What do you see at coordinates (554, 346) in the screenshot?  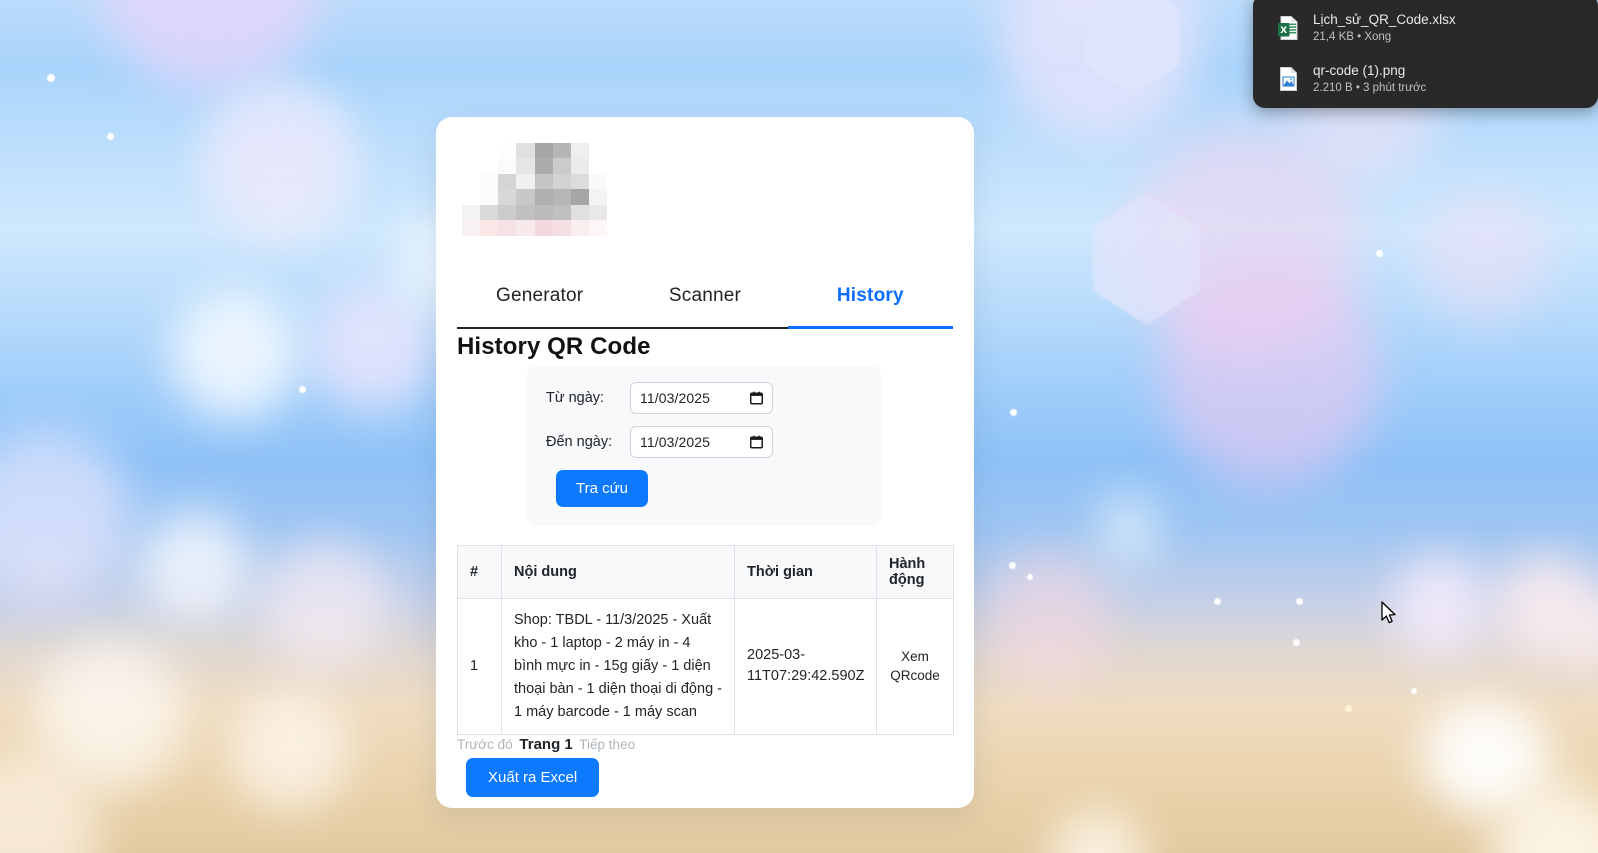 I see `page-title: History QR Code` at bounding box center [554, 346].